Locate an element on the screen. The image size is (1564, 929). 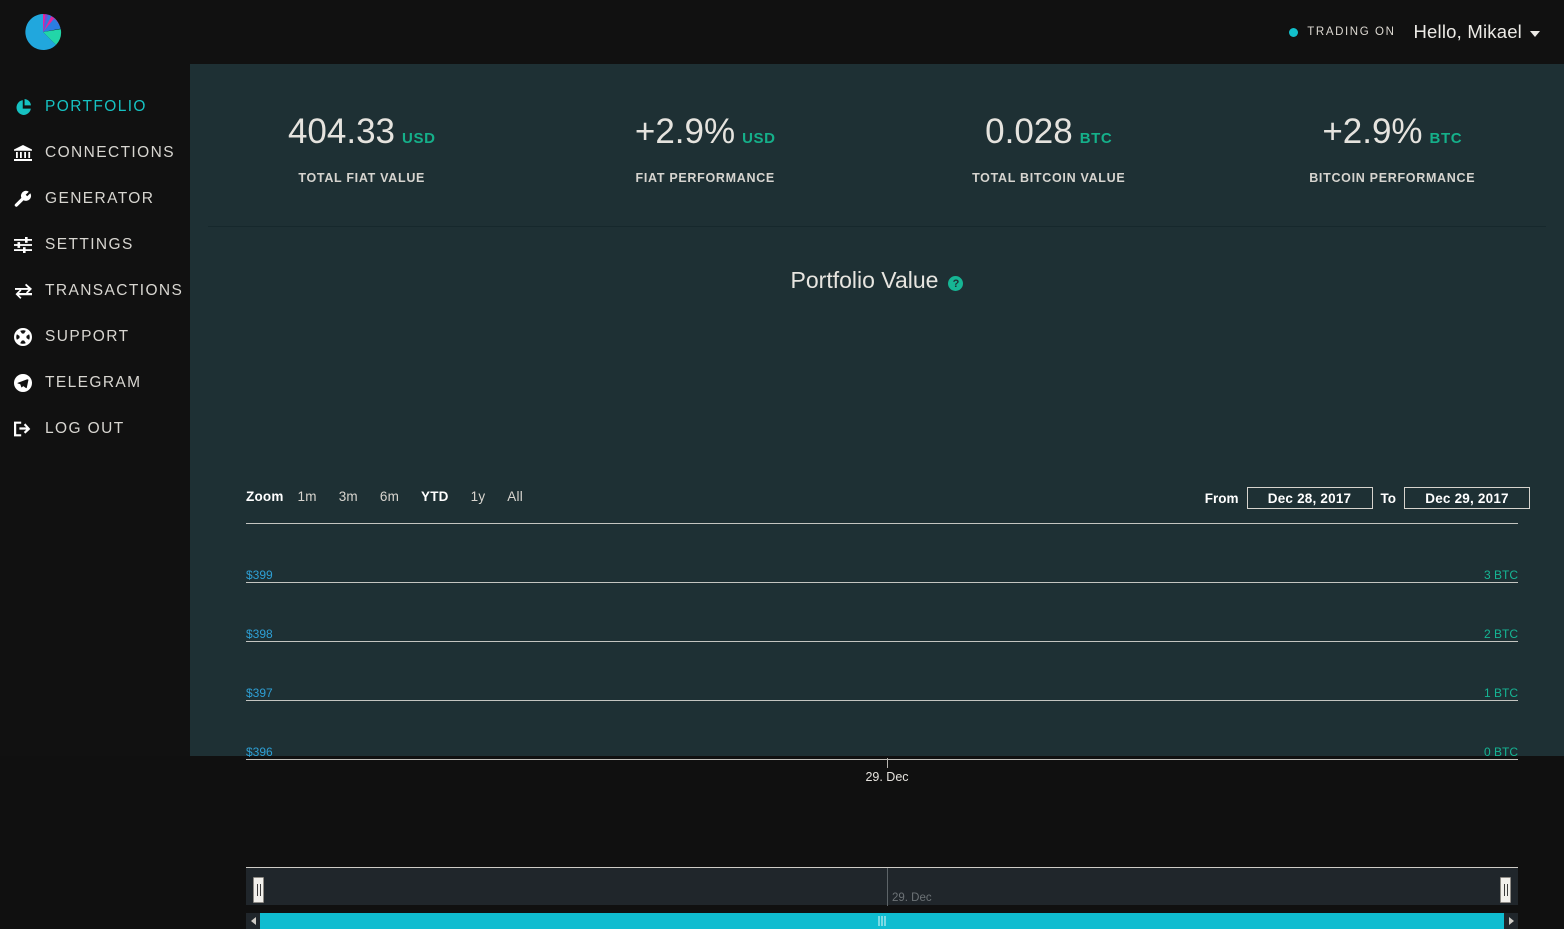
date-range-inputs: From To is located at coordinates (1367, 498).